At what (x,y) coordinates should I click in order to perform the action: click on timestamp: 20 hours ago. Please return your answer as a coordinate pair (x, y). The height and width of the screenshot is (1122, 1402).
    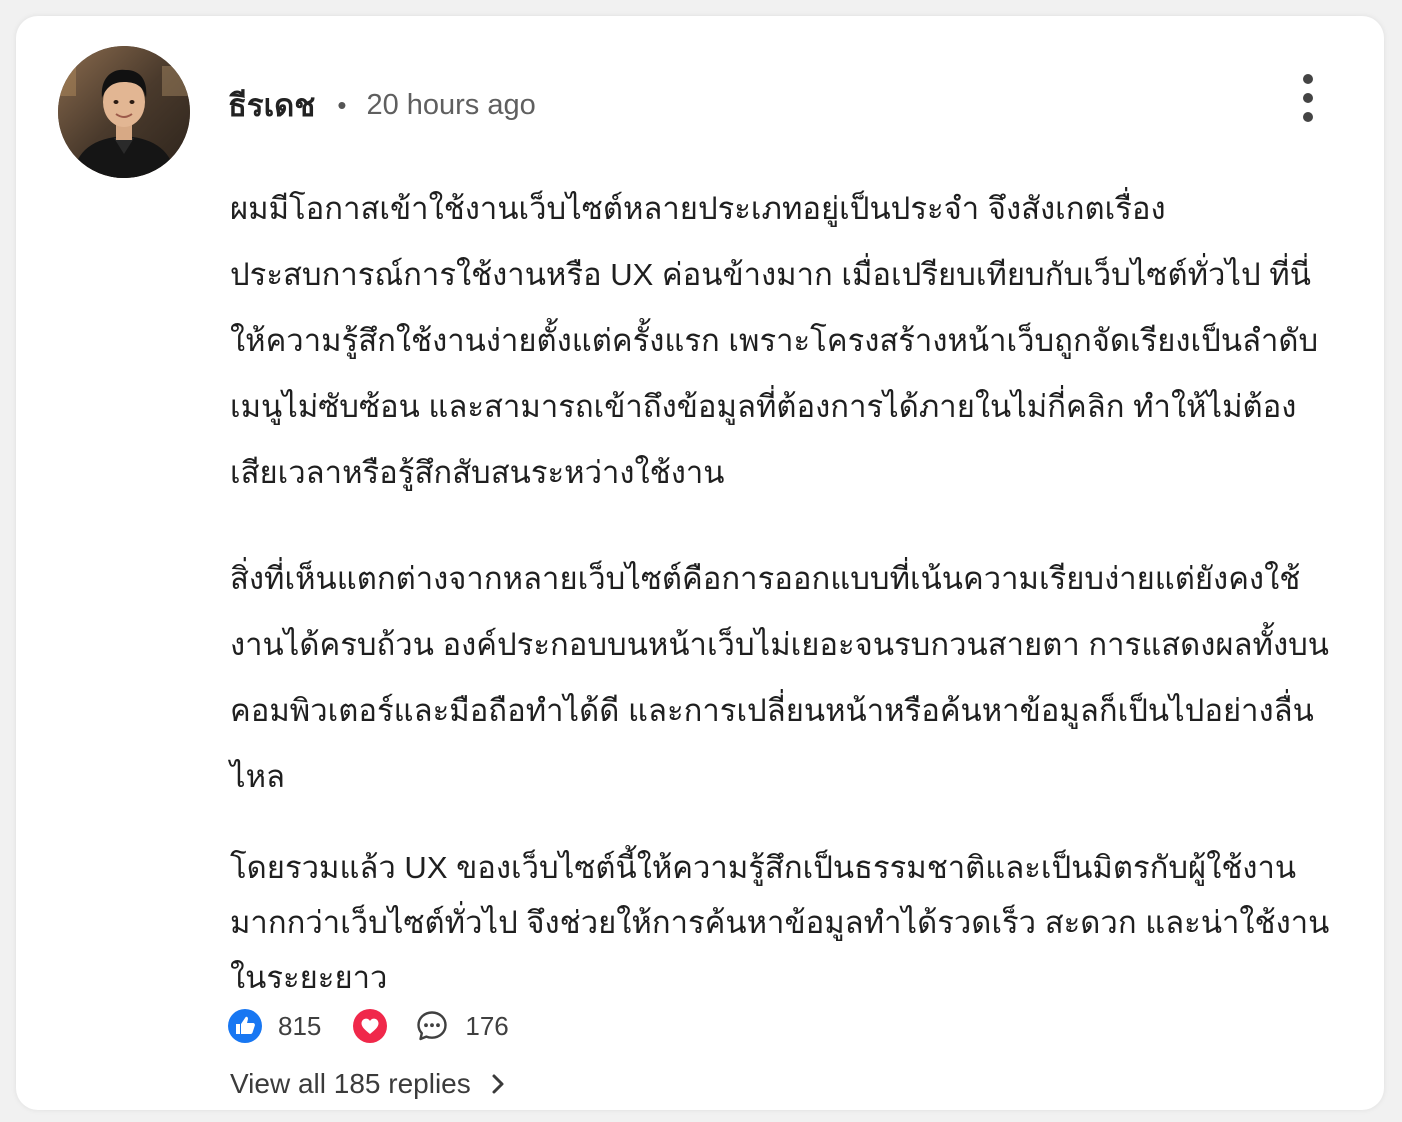
    Looking at the image, I should click on (451, 104).